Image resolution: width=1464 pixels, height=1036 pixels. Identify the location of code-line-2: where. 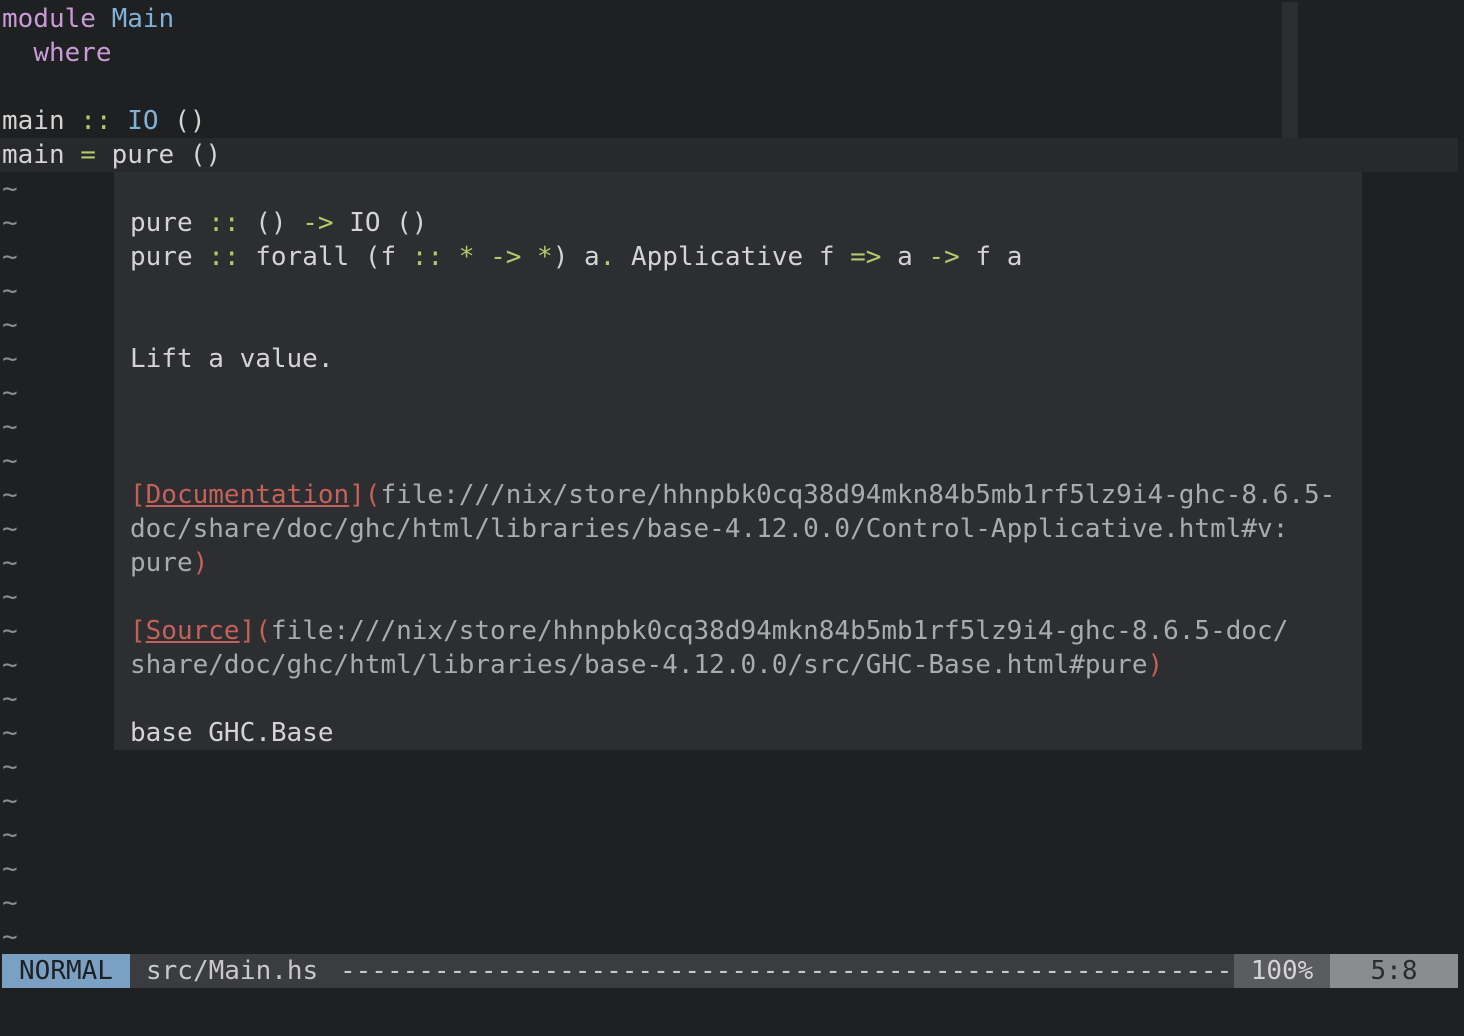
(57, 53).